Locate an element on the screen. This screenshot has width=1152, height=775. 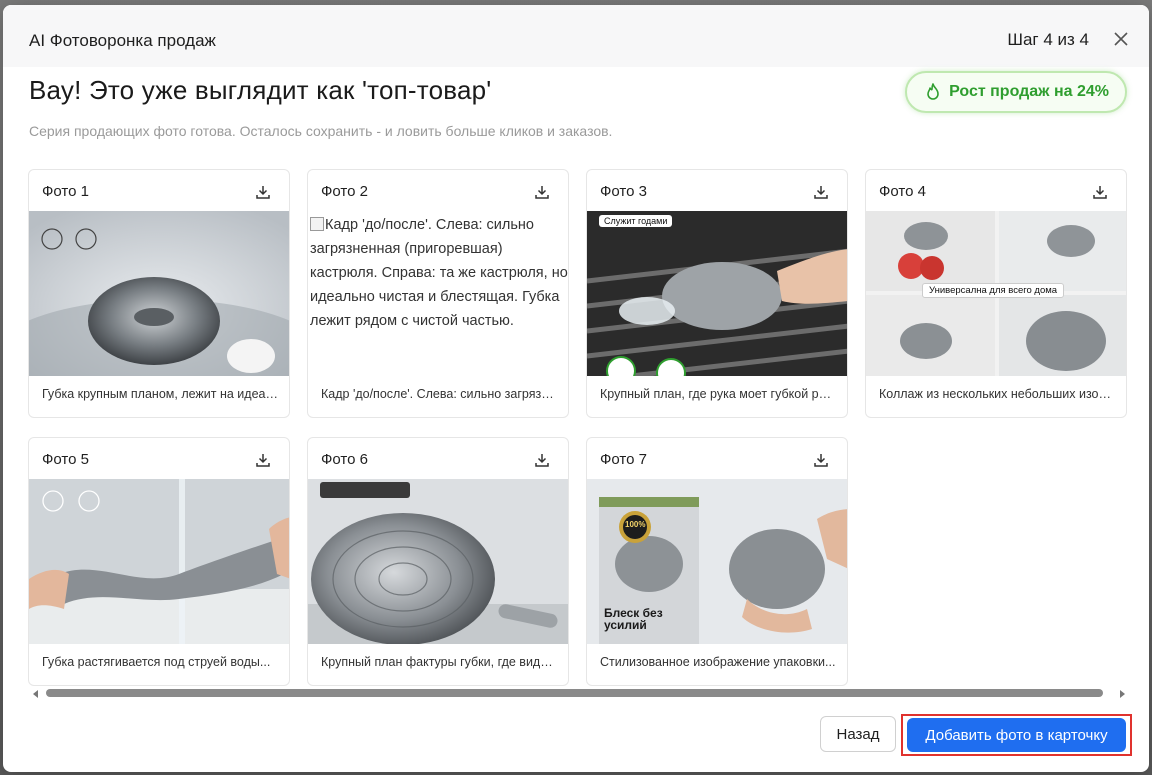
photo-seal: 100% is located at coordinates (635, 524).